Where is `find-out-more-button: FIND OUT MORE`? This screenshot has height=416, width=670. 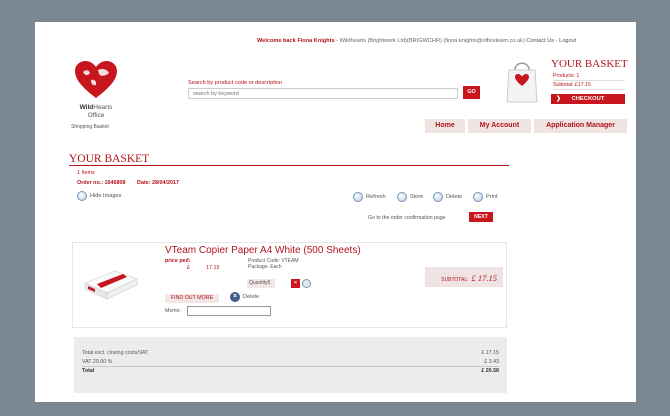
find-out-more-button: FIND OUT MORE is located at coordinates (192, 298).